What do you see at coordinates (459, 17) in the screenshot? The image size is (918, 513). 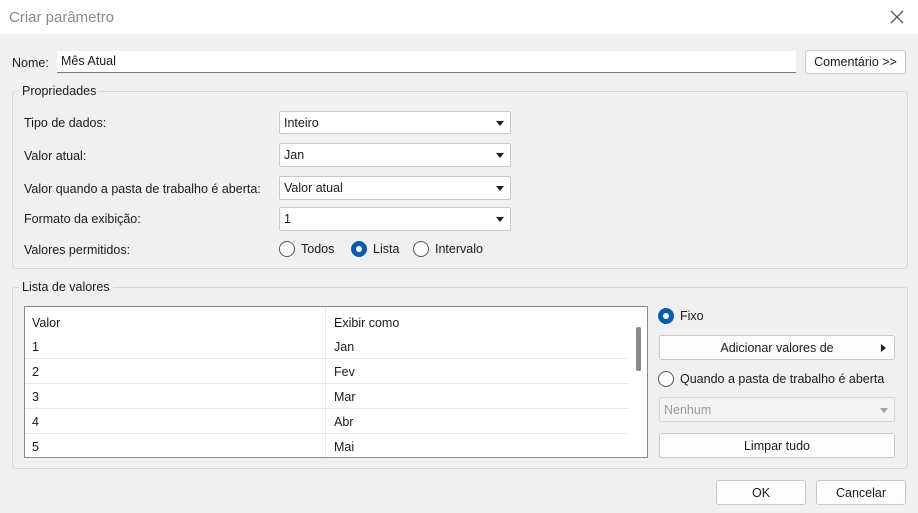 I see `title-bar: Criar parâmetro` at bounding box center [459, 17].